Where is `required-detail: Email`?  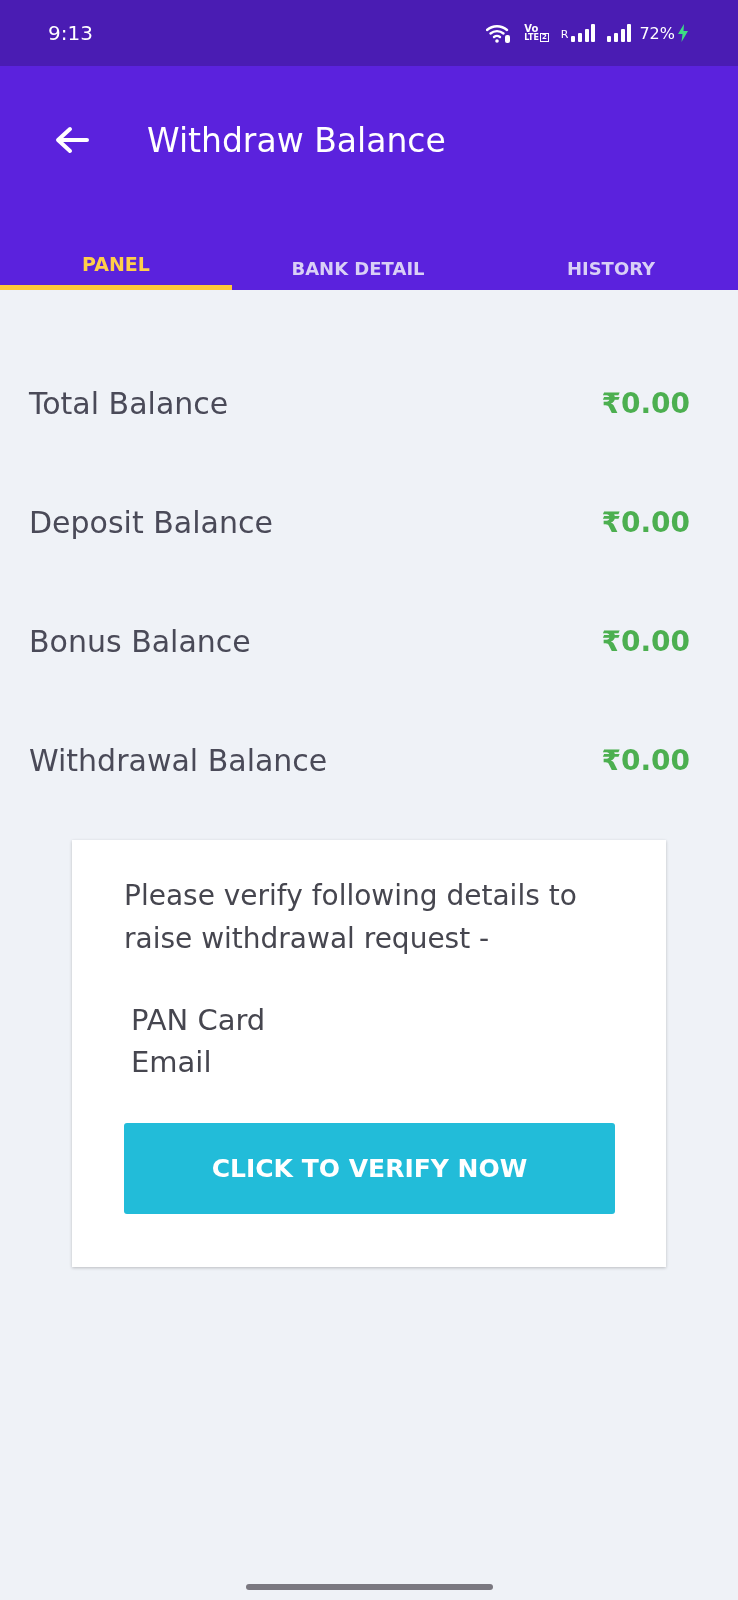 required-detail: Email is located at coordinates (171, 1062).